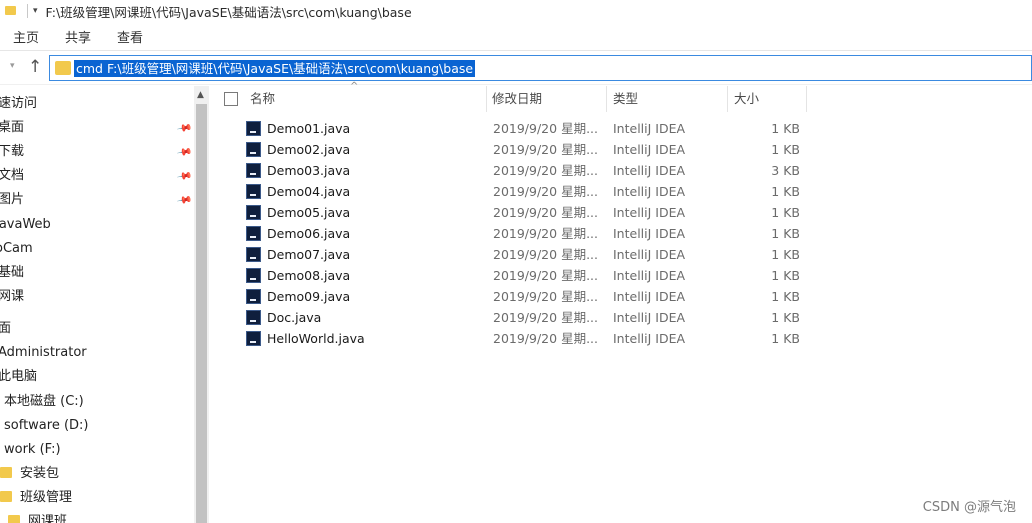 This screenshot has width=1032, height=523. Describe the element at coordinates (309, 149) in the screenshot. I see `file-name: Demo02.java` at that location.